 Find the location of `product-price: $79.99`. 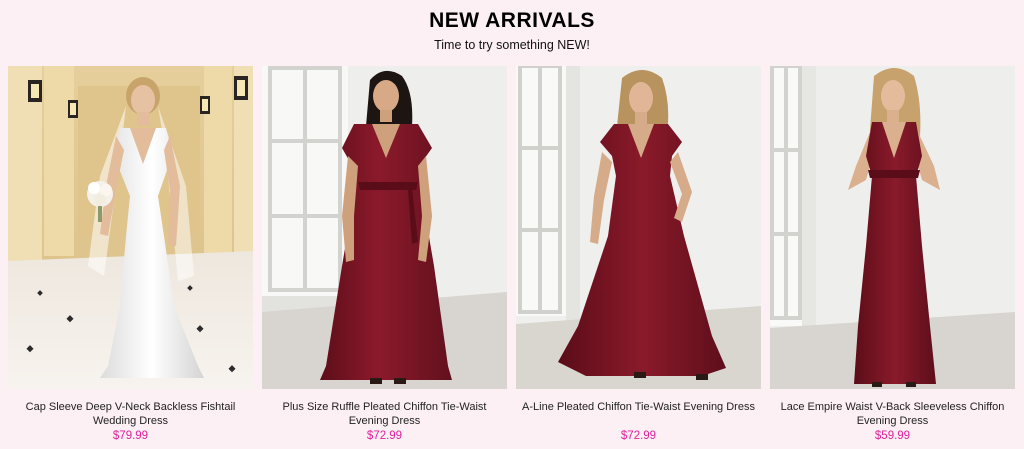

product-price: $79.99 is located at coordinates (130, 436).